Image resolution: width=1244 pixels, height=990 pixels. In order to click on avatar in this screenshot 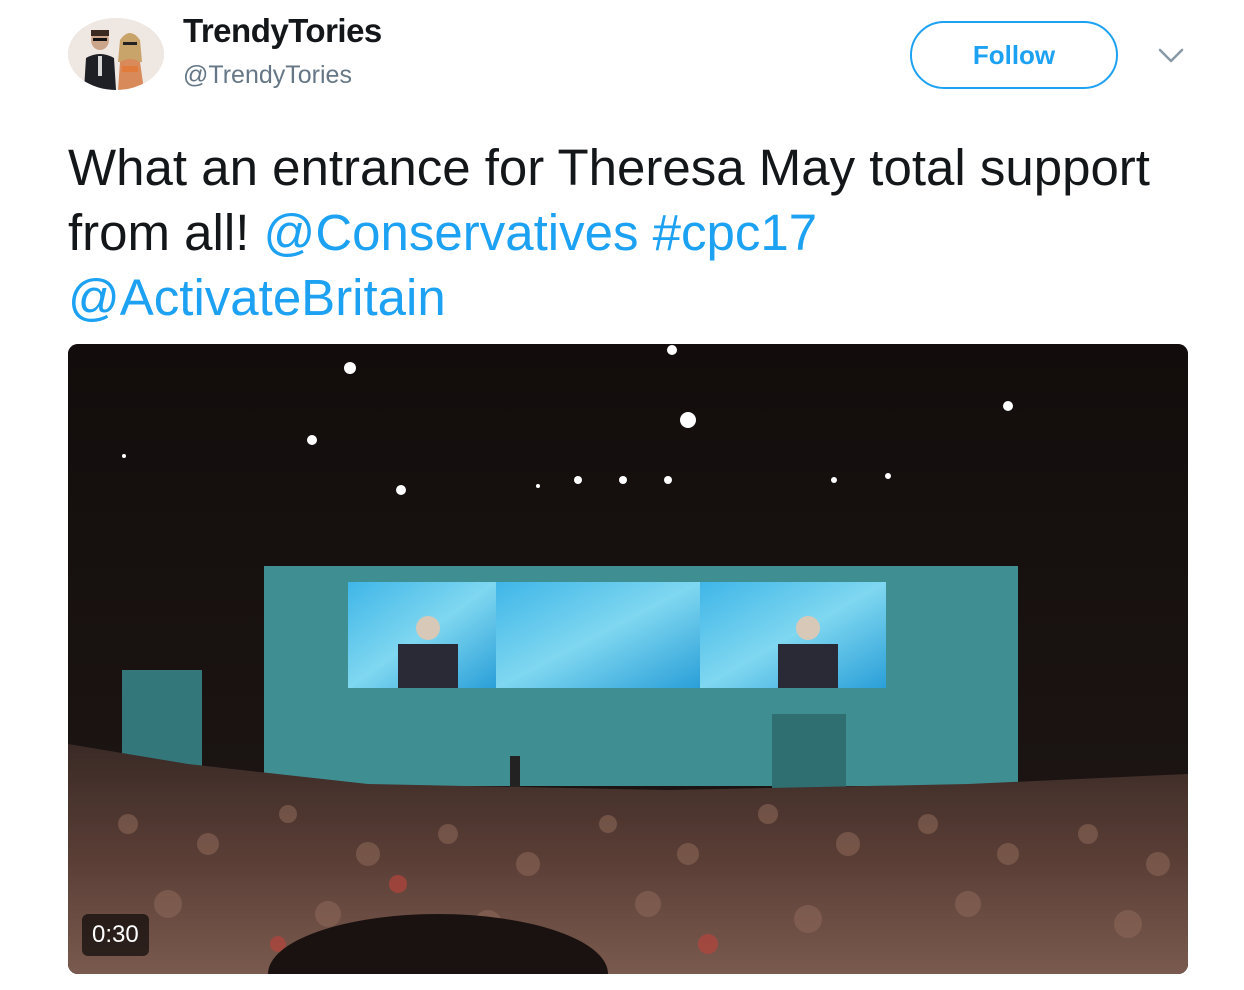, I will do `click(116, 54)`.